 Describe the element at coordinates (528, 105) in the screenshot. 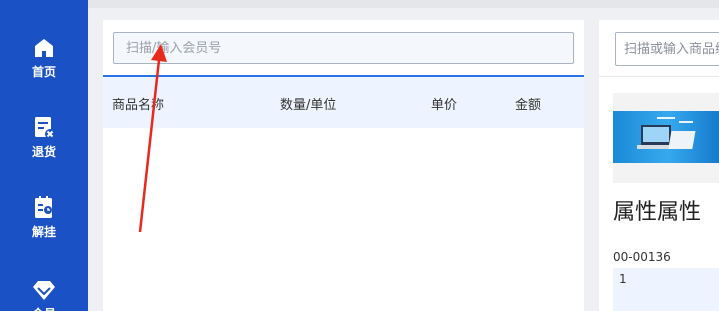

I see `column-amount: 金额` at that location.